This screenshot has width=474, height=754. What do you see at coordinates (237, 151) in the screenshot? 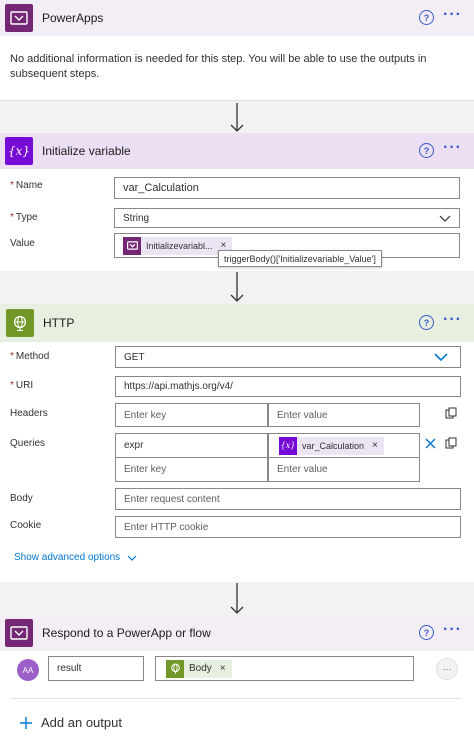
I see `initialize-variable-header: {x} Initialize variable ? ···` at bounding box center [237, 151].